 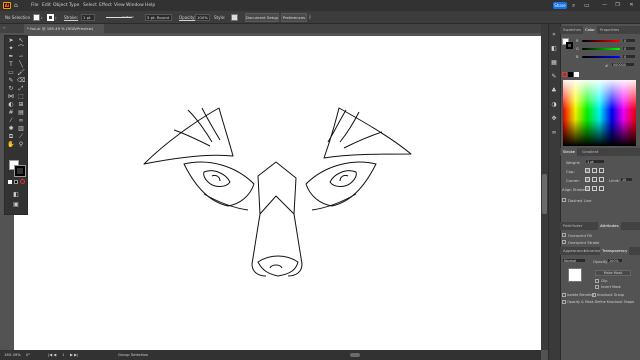 I want to click on lasso-tool-icon: ⌒, so click(x=21, y=49).